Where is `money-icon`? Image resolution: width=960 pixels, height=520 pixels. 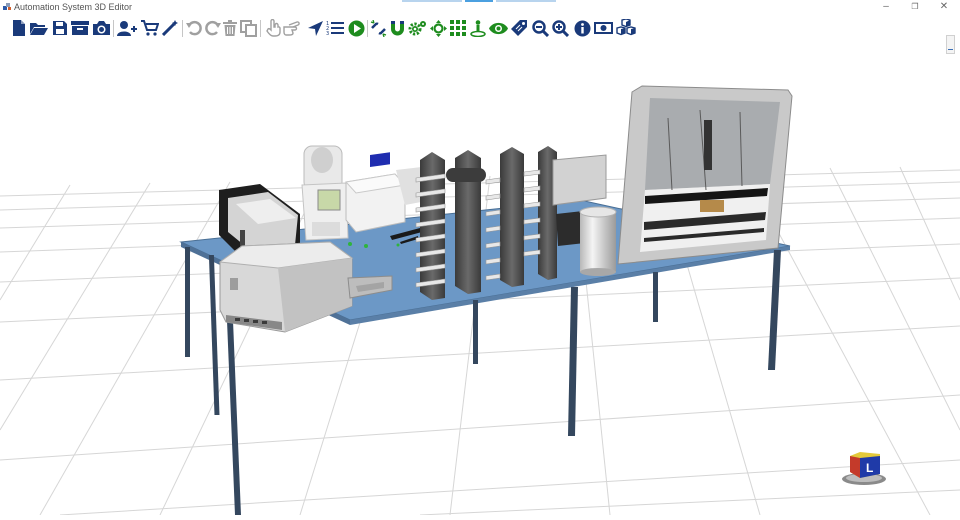
money-icon is located at coordinates (603, 28).